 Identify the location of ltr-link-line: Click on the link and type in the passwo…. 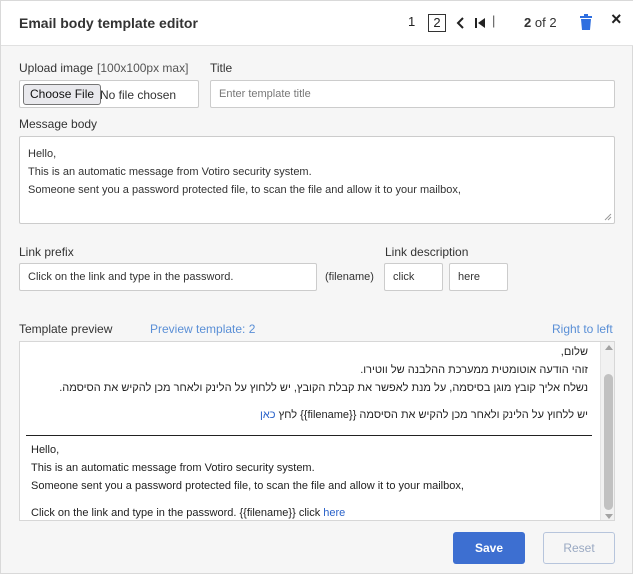
(311, 512).